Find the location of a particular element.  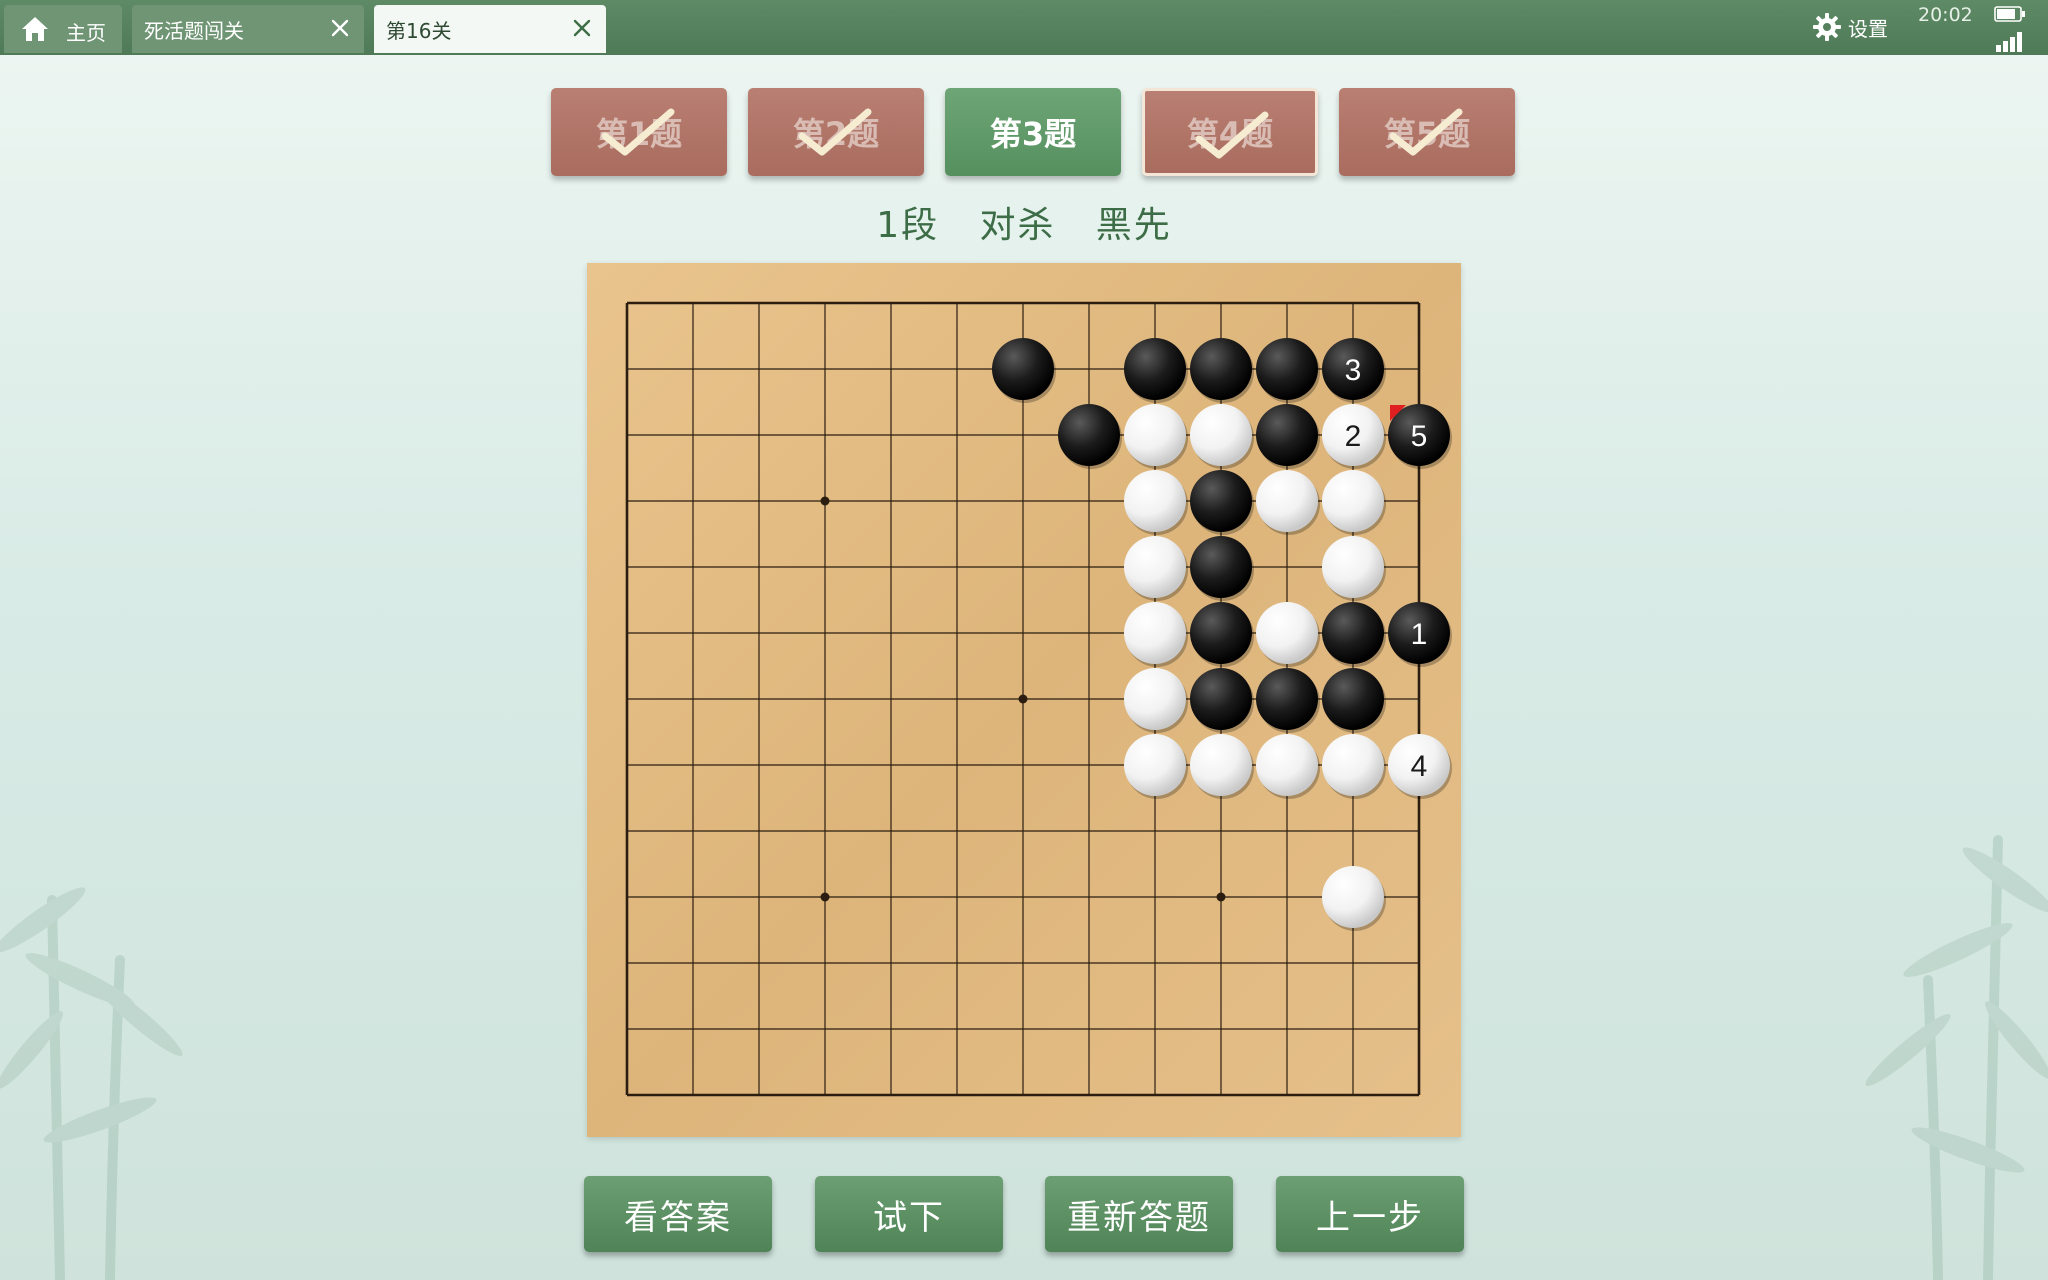

status-clock: 20:02 is located at coordinates (1945, 15).